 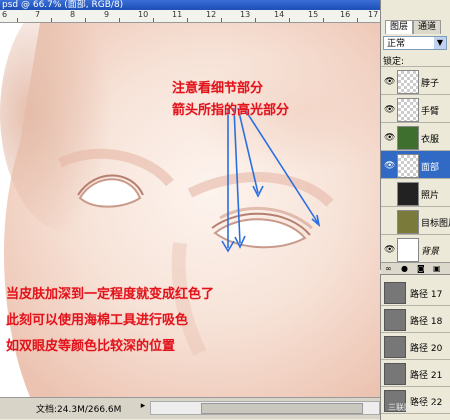 What do you see at coordinates (430, 252) in the screenshot?
I see `layer-name: 背景` at bounding box center [430, 252].